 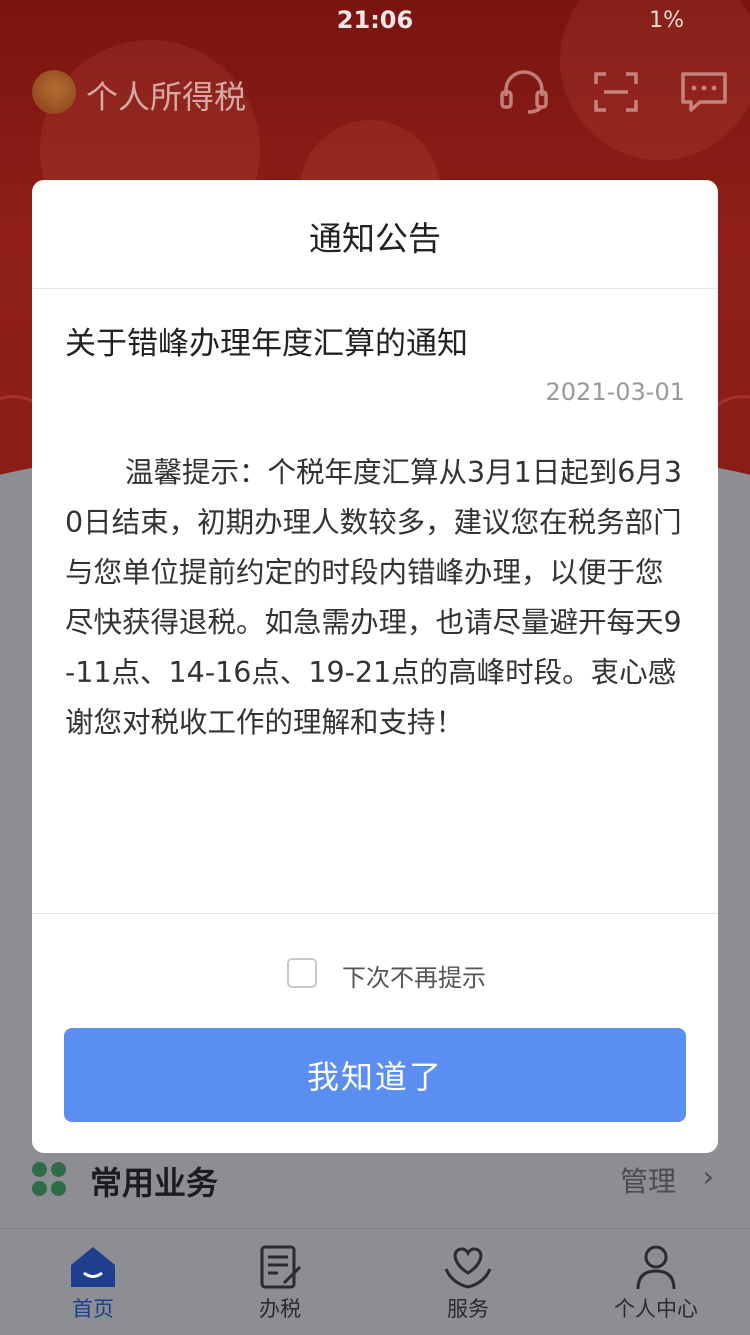 What do you see at coordinates (708, 1176) in the screenshot?
I see `chevron-right-icon: ›` at bounding box center [708, 1176].